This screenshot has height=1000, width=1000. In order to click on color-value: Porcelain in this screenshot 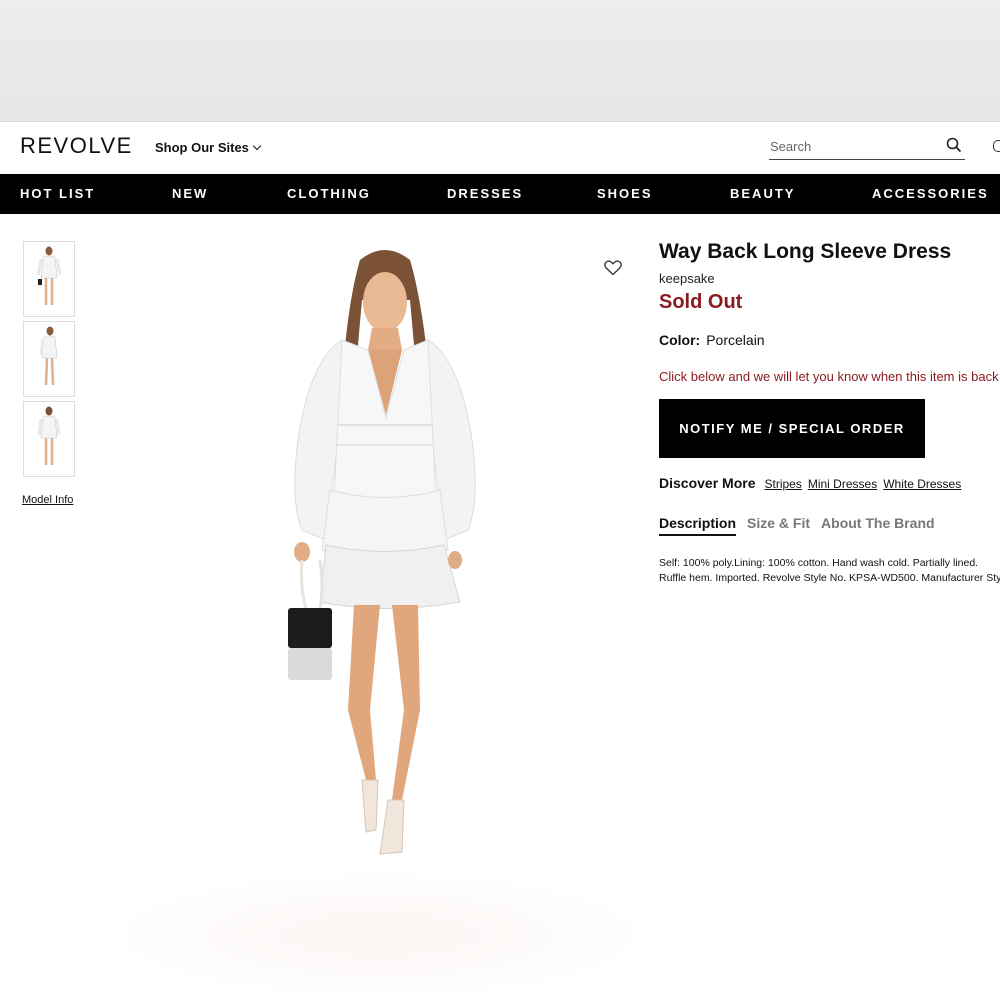, I will do `click(735, 340)`.